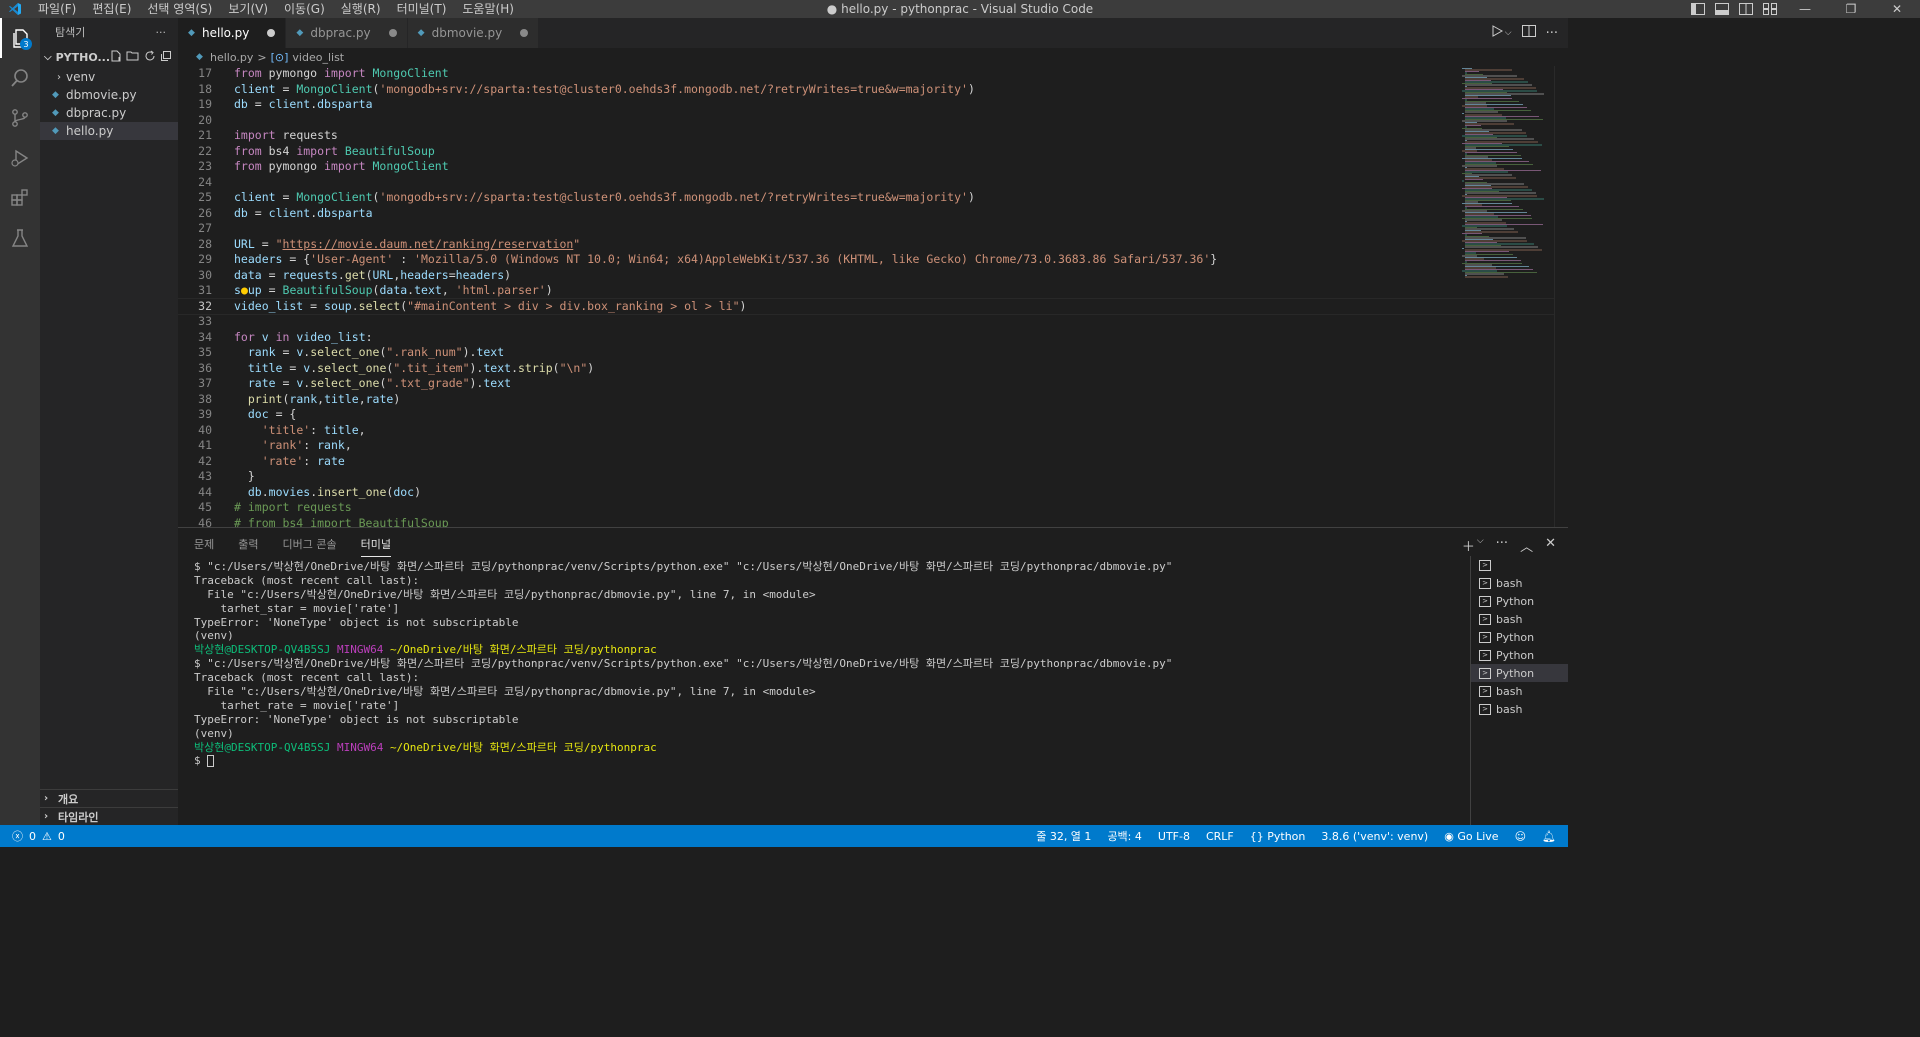  I want to click on toggle-panel-icon, so click(1722, 9).